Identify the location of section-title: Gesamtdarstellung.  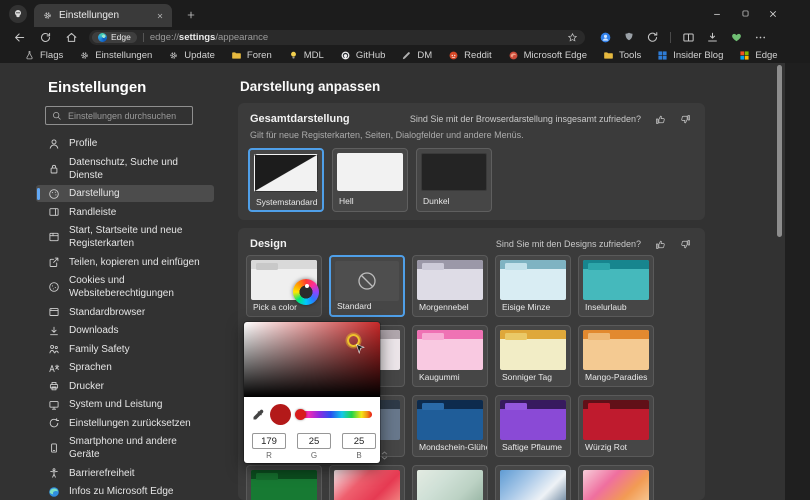
(300, 119).